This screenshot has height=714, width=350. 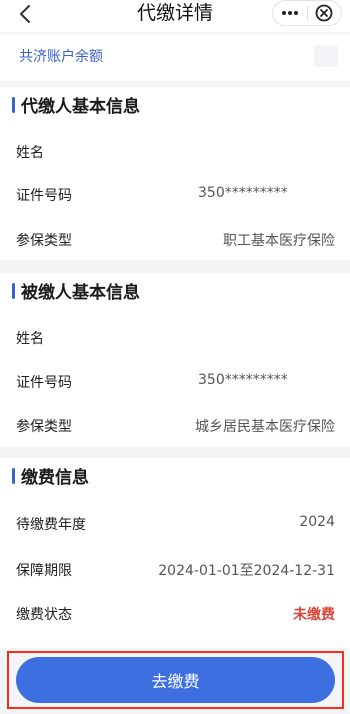 I want to click on balance-label: 共济账户余额, so click(x=61, y=56).